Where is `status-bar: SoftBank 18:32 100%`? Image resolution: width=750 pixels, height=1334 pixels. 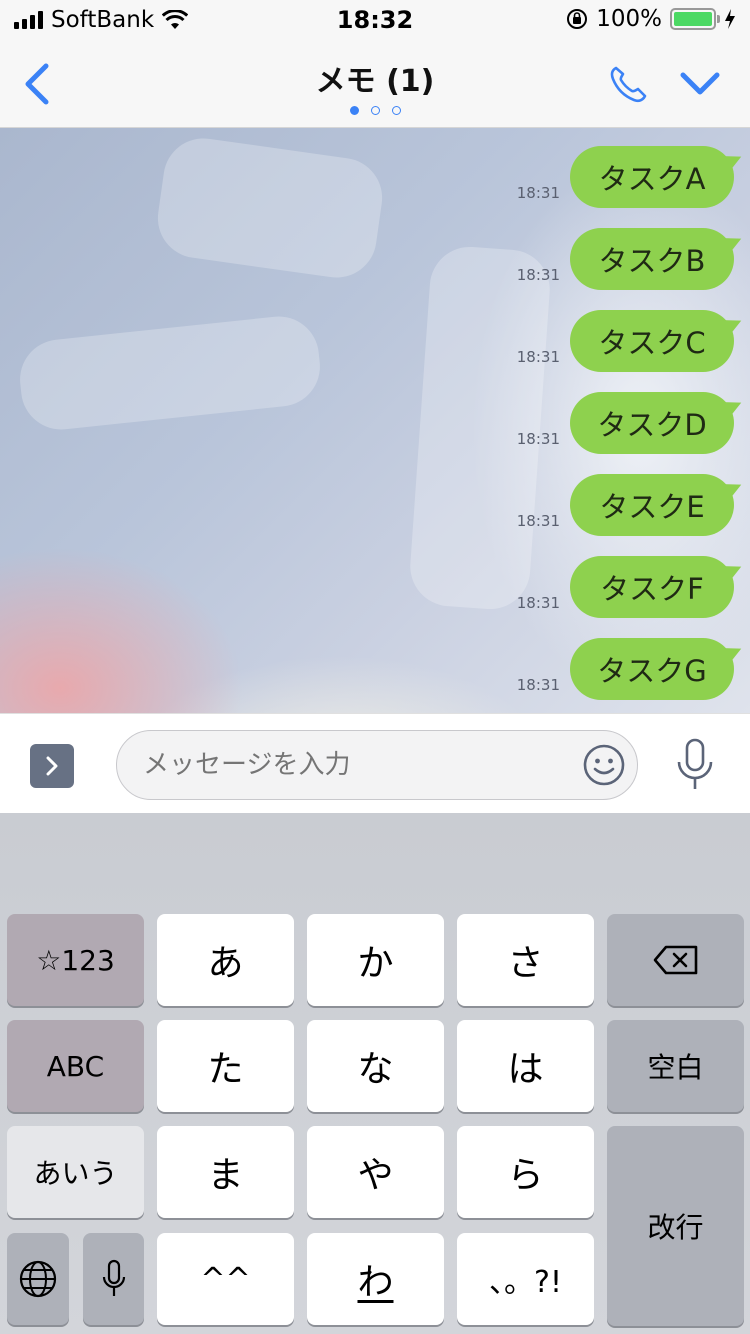 status-bar: SoftBank 18:32 100% is located at coordinates (375, 21).